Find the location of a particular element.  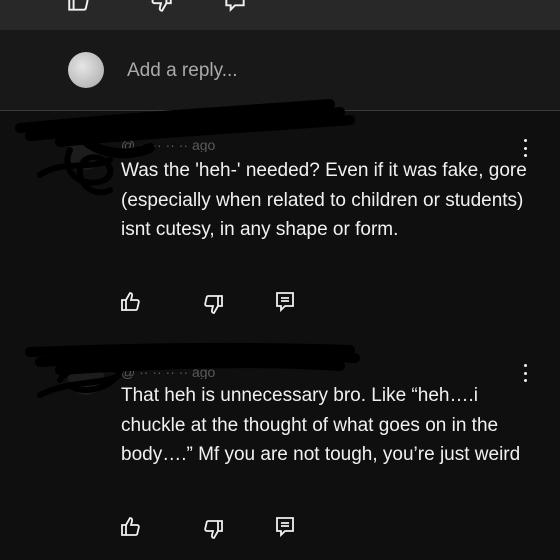

add-reply-row is located at coordinates (280, 70).